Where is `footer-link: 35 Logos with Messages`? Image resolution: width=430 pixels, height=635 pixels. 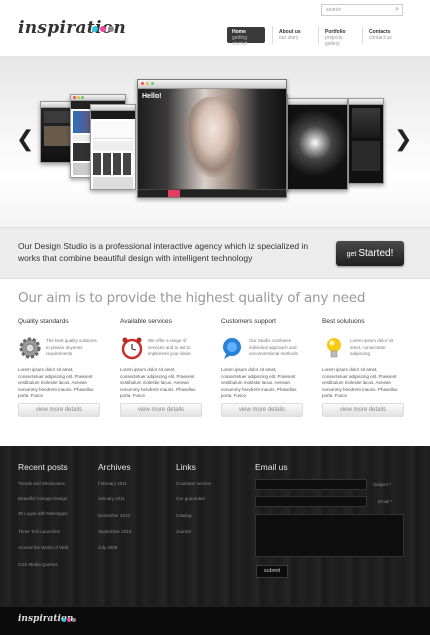 footer-link: 35 Logos with Messages is located at coordinates (43, 513).